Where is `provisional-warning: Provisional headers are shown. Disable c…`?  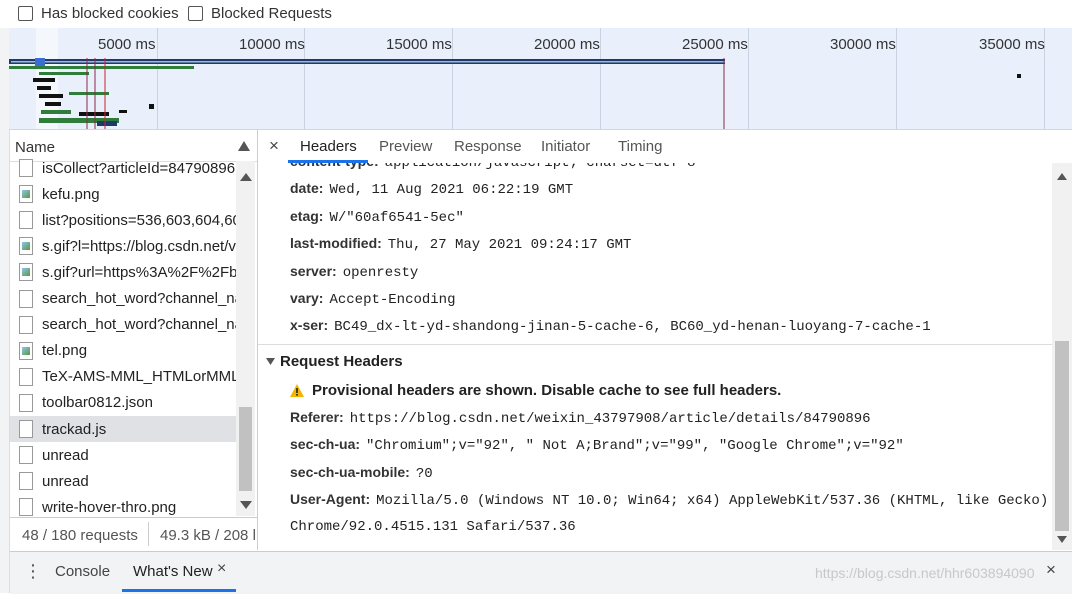 provisional-warning: Provisional headers are shown. Disable c… is located at coordinates (535, 390).